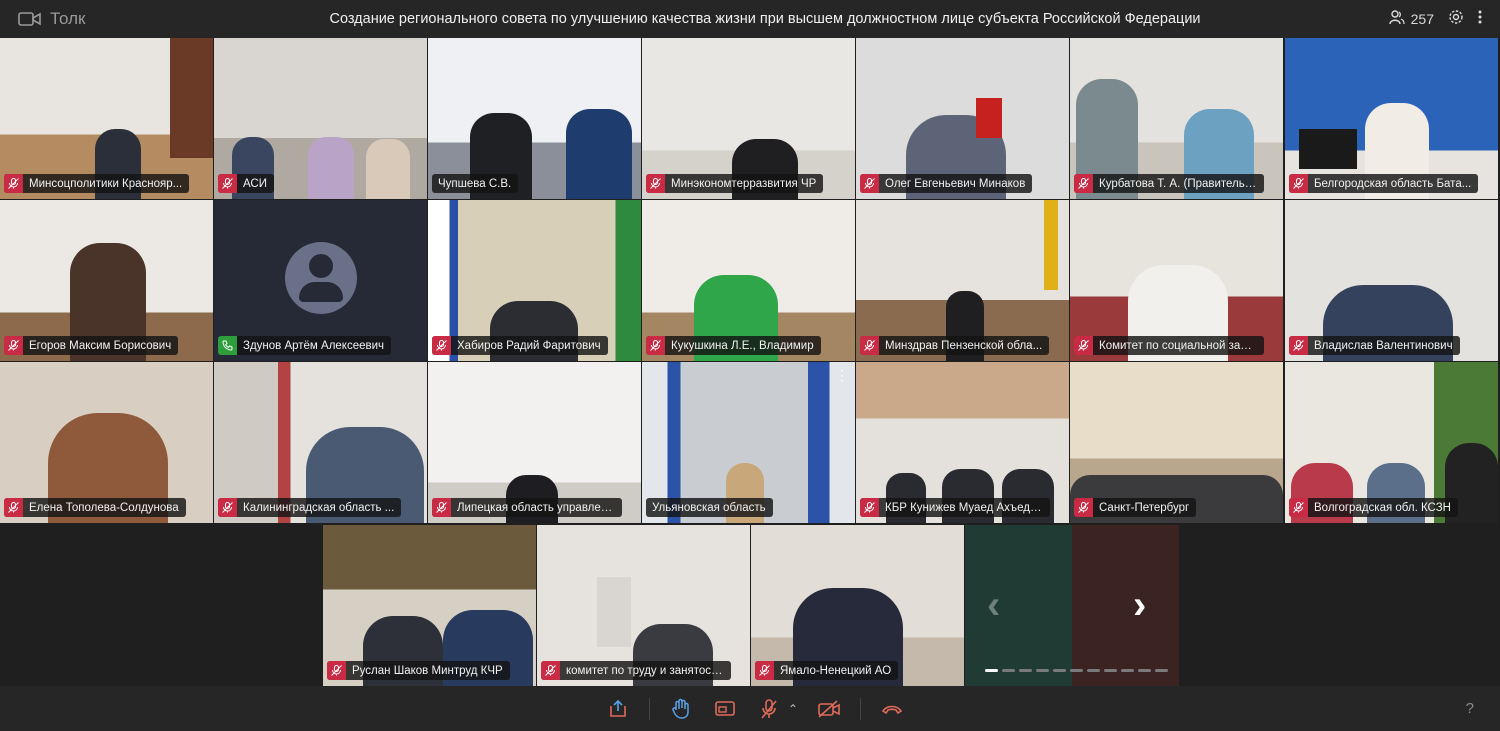 This screenshot has height=731, width=1500. What do you see at coordinates (1480, 18) in the screenshot?
I see `more-menu-icon` at bounding box center [1480, 18].